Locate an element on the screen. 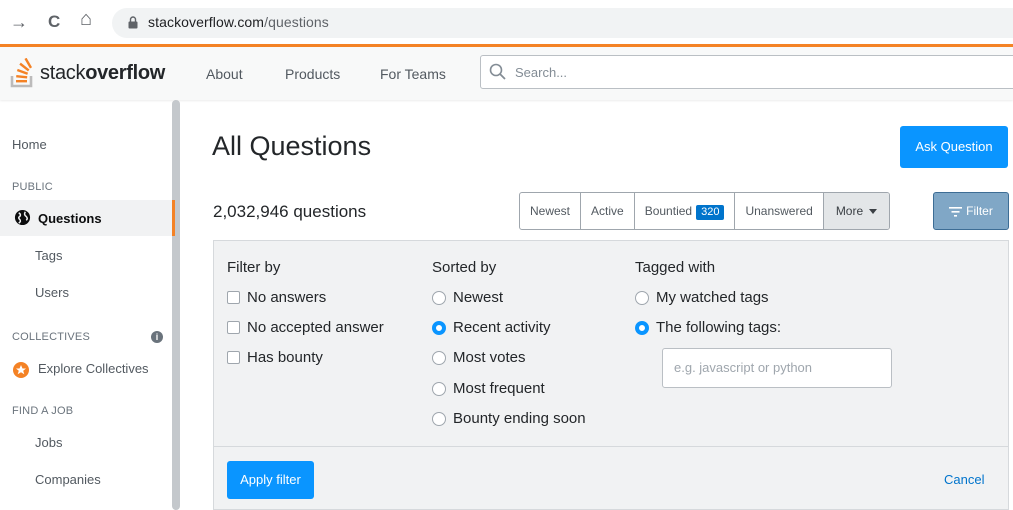 The height and width of the screenshot is (510, 1013). radio-sort-bounty-ending-soon: Bounty ending soon is located at coordinates (509, 418).